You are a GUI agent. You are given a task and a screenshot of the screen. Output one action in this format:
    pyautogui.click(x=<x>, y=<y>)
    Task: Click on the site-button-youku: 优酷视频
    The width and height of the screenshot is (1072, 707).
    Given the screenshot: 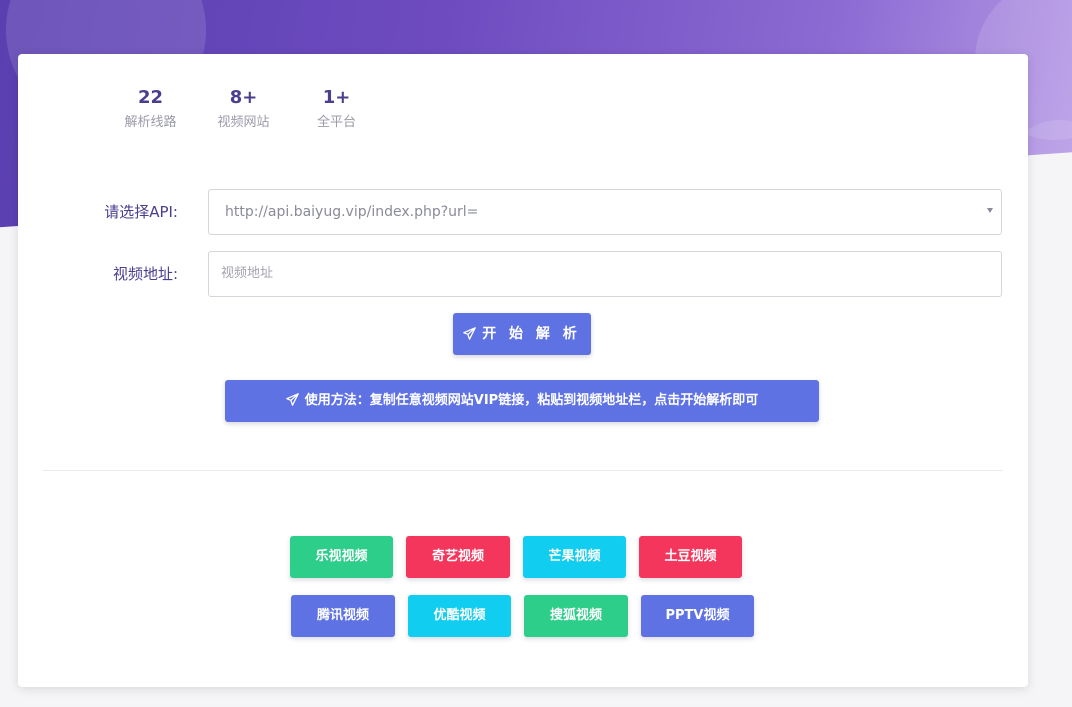 What is the action you would take?
    pyautogui.click(x=459, y=616)
    